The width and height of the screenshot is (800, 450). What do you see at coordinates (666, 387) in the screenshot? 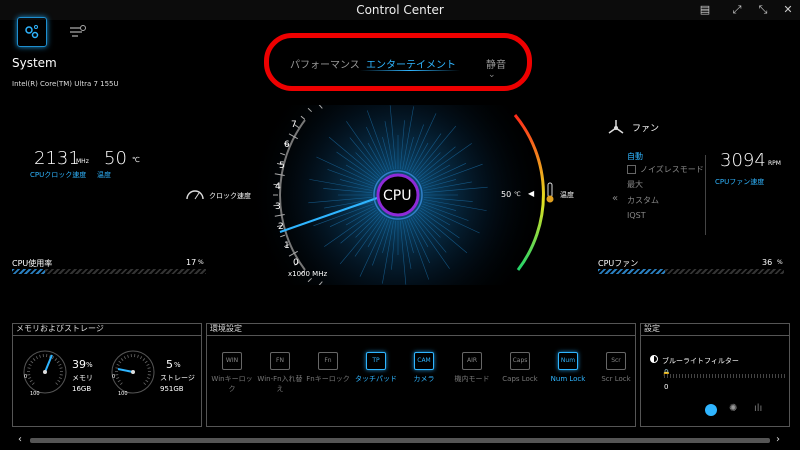
I see `blue-light-slider-value: 0` at bounding box center [666, 387].